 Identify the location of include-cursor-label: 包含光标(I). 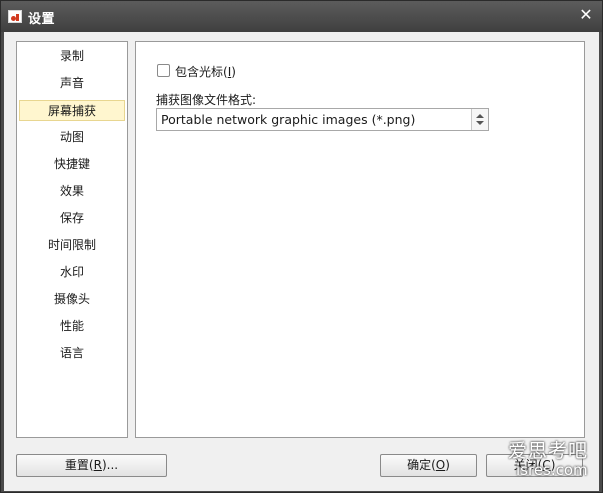
(205, 71).